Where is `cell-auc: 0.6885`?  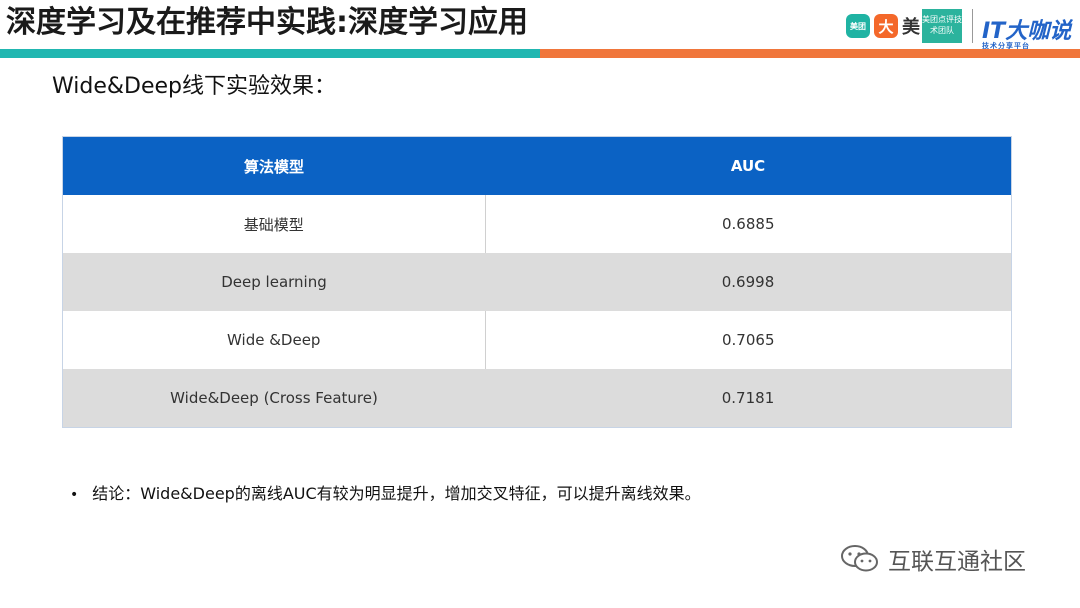 cell-auc: 0.6885 is located at coordinates (748, 224).